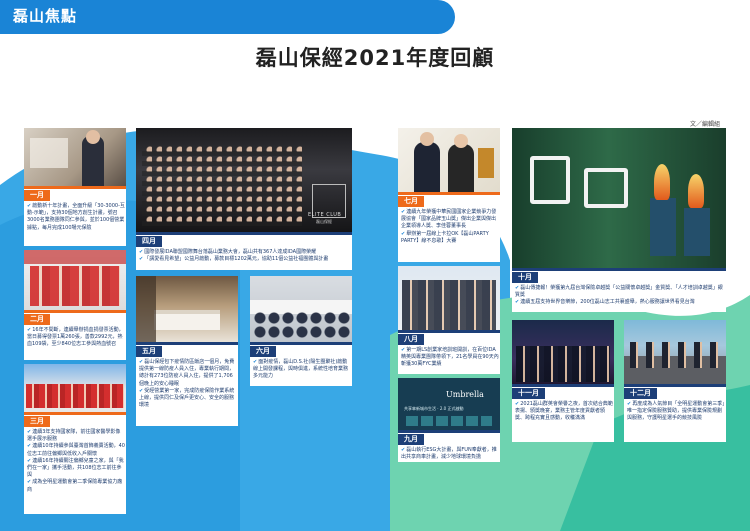 This screenshot has height=531, width=750. I want to click on month-label-aug: 八月, so click(411, 339).